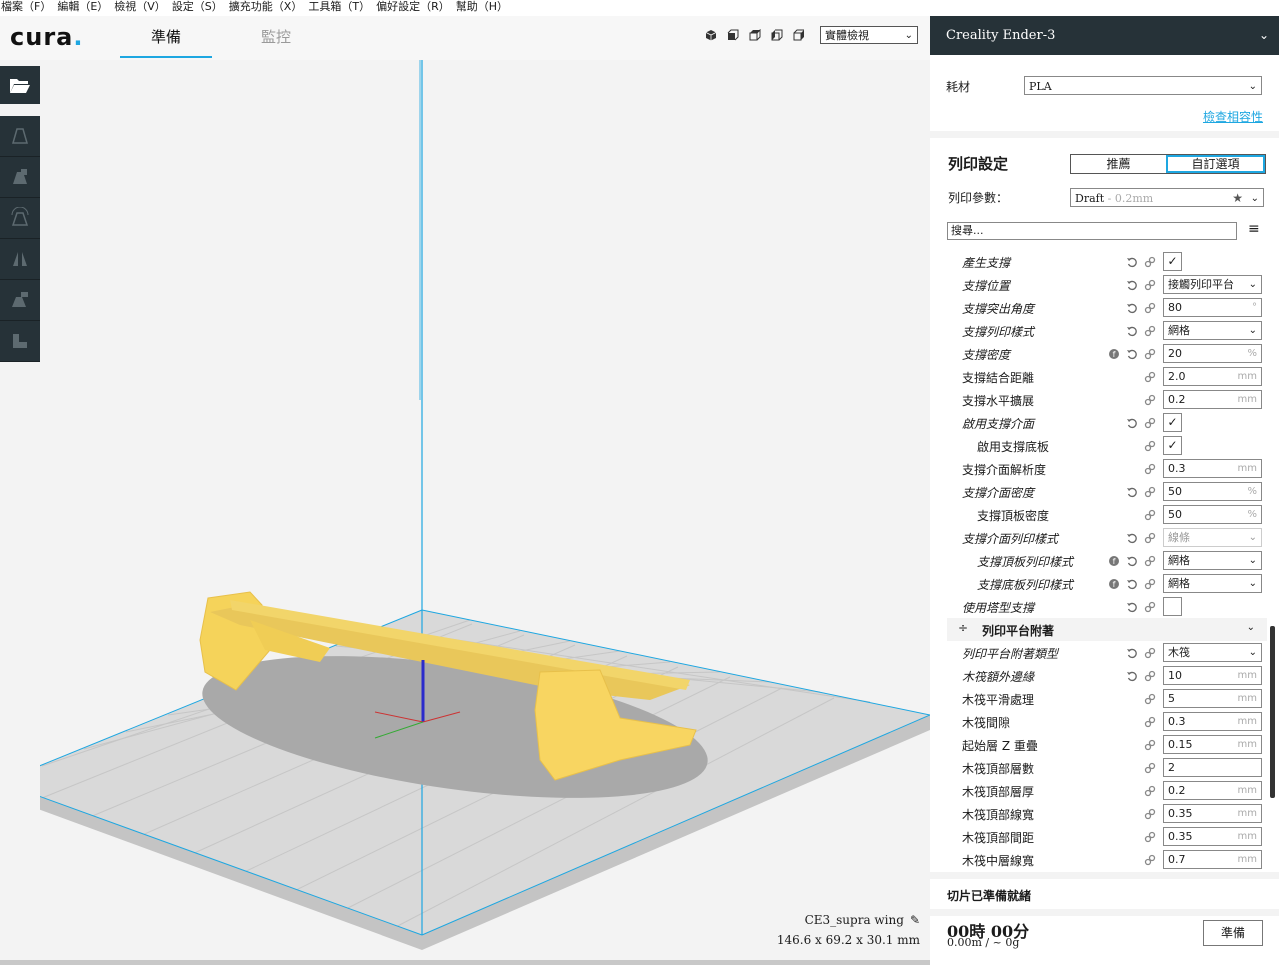 This screenshot has width=1279, height=965. I want to click on menu-item: 檔案（F）, so click(28, 8).